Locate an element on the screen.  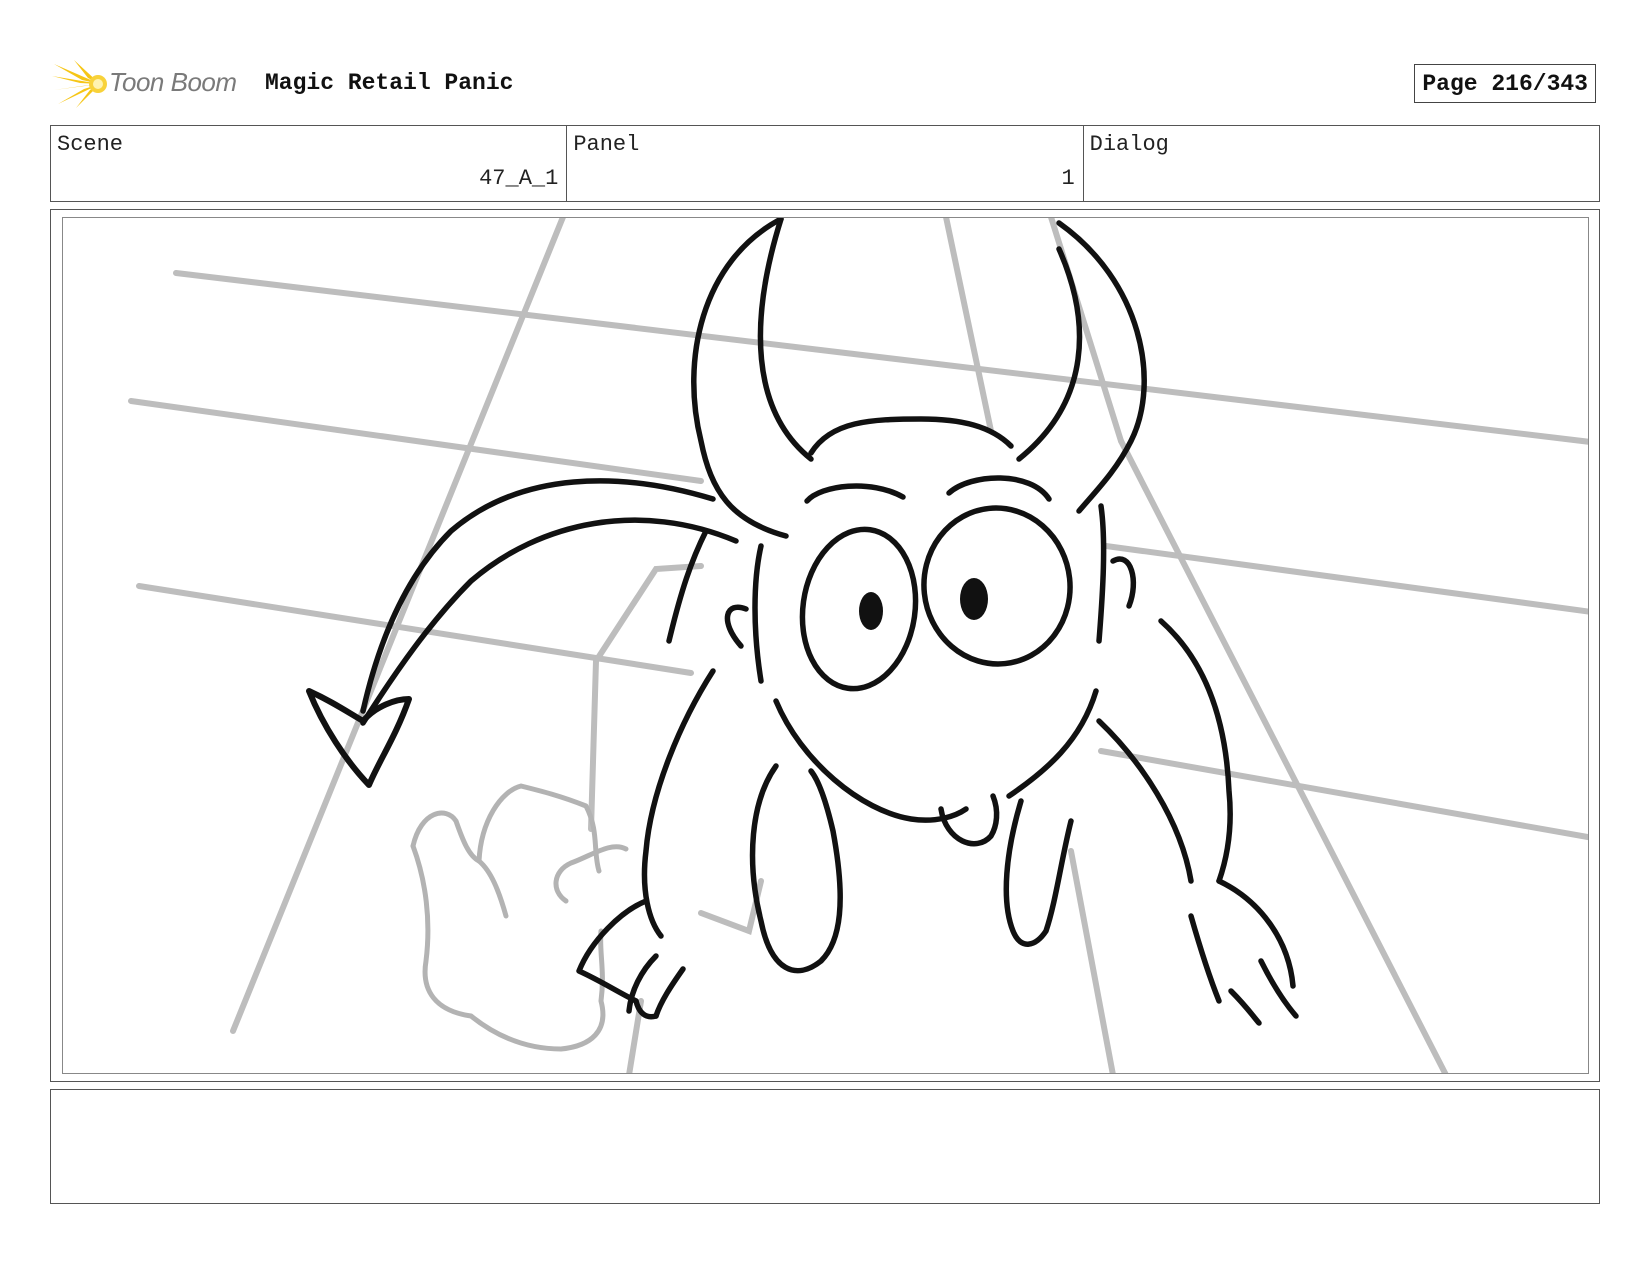
toon-boom-logo: Toon Boom is located at coordinates (152, 84).